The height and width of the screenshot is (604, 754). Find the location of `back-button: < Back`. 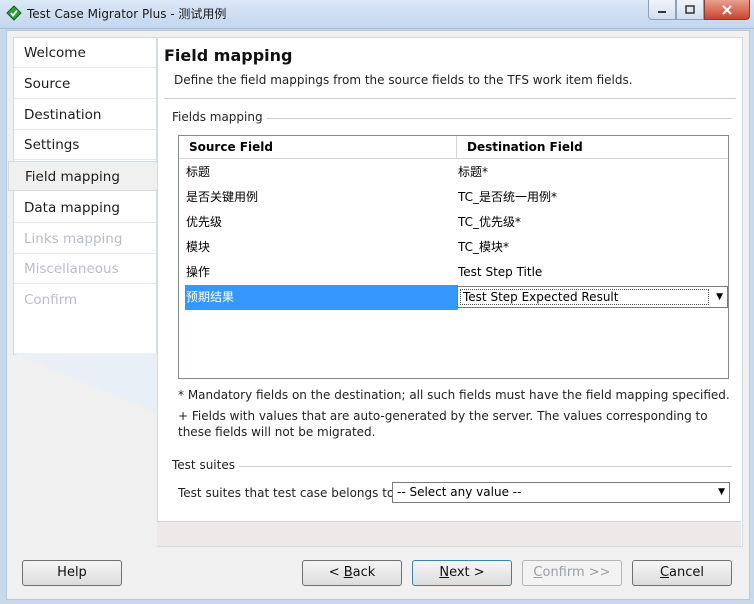

back-button: < Back is located at coordinates (352, 573).